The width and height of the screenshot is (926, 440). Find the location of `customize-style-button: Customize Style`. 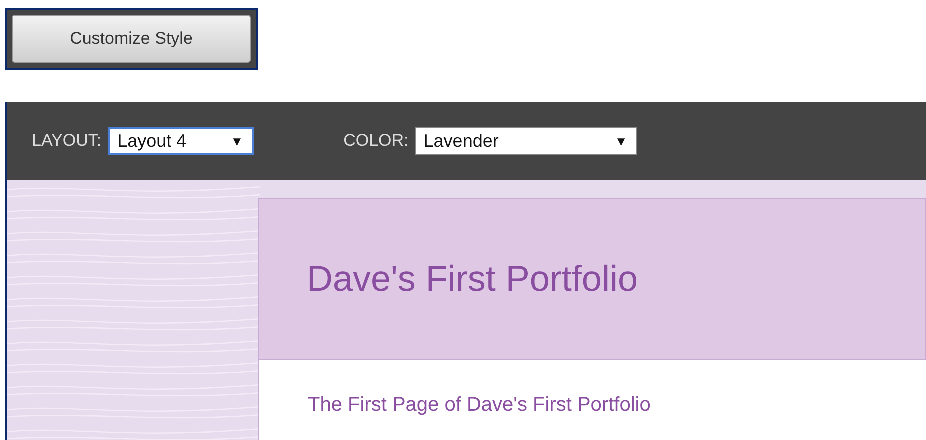

customize-style-button: Customize Style is located at coordinates (131, 39).